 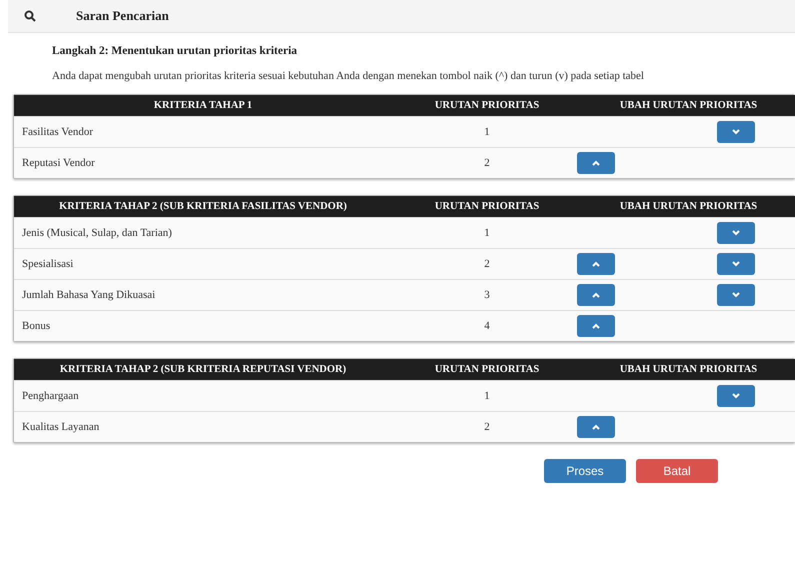 I want to click on process-button: Proses, so click(x=585, y=471).